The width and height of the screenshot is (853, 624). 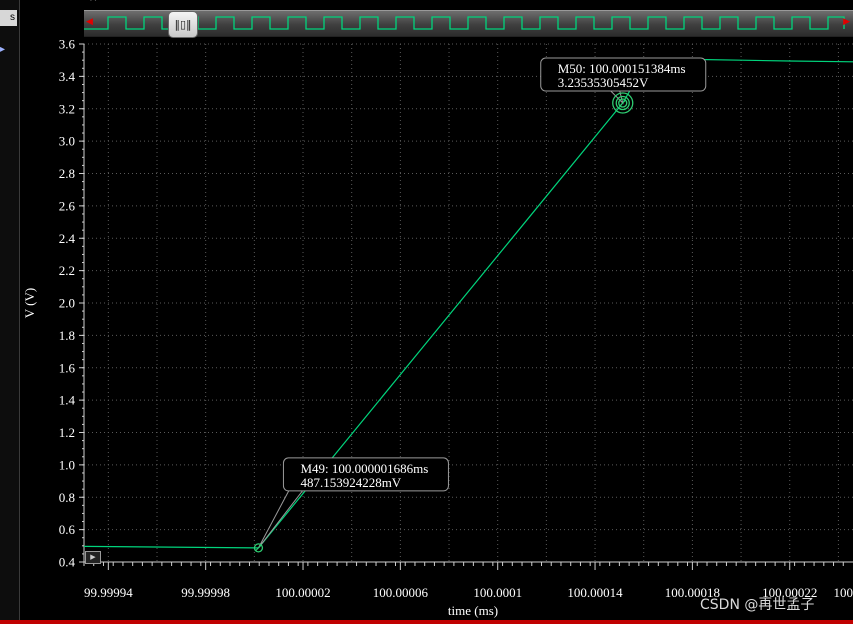 I want to click on x-tick-label: 100.00006, so click(x=401, y=592).